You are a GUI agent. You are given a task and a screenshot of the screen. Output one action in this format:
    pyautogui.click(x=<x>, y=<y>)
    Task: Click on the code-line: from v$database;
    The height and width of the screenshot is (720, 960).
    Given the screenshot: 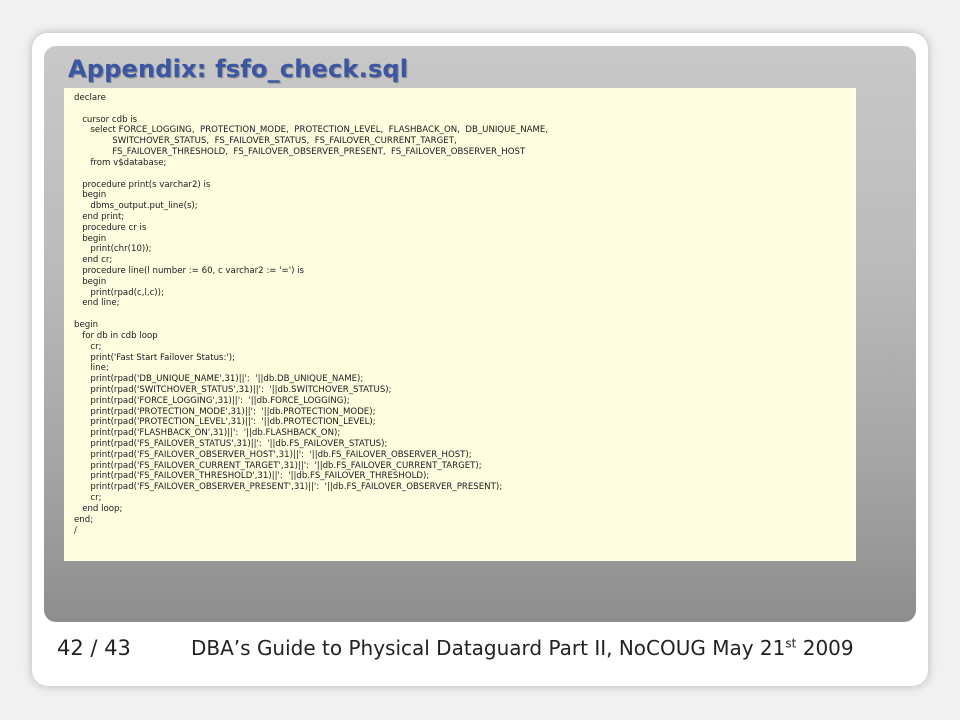 What is the action you would take?
    pyautogui.click(x=120, y=162)
    